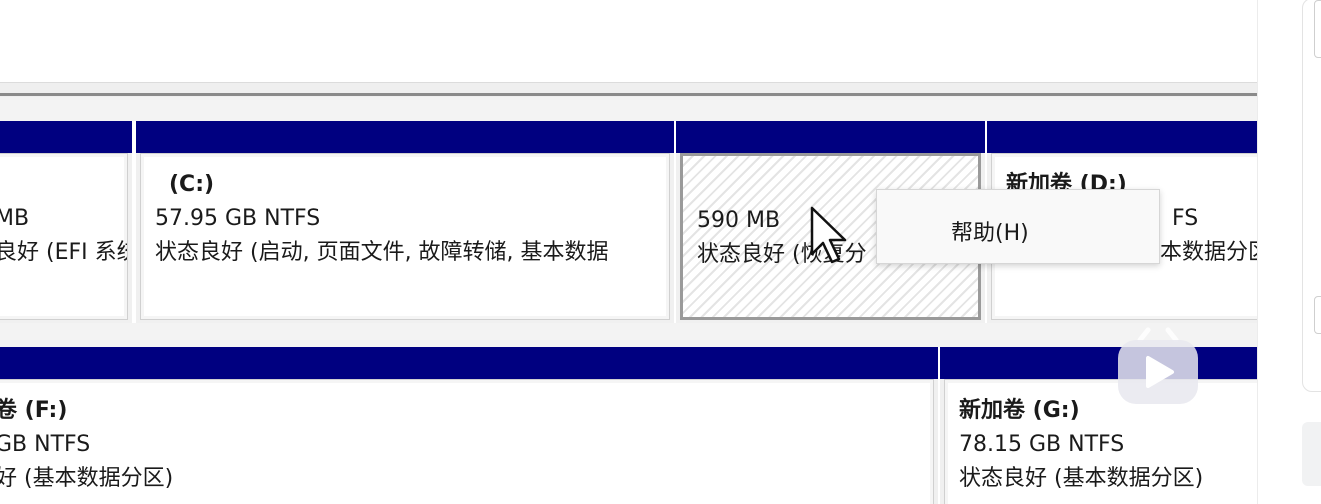 The height and width of the screenshot is (504, 1321). I want to click on partition-status: 状态良好 (启动, 页面文件, 故障转储, 基本数据, so click(382, 252).